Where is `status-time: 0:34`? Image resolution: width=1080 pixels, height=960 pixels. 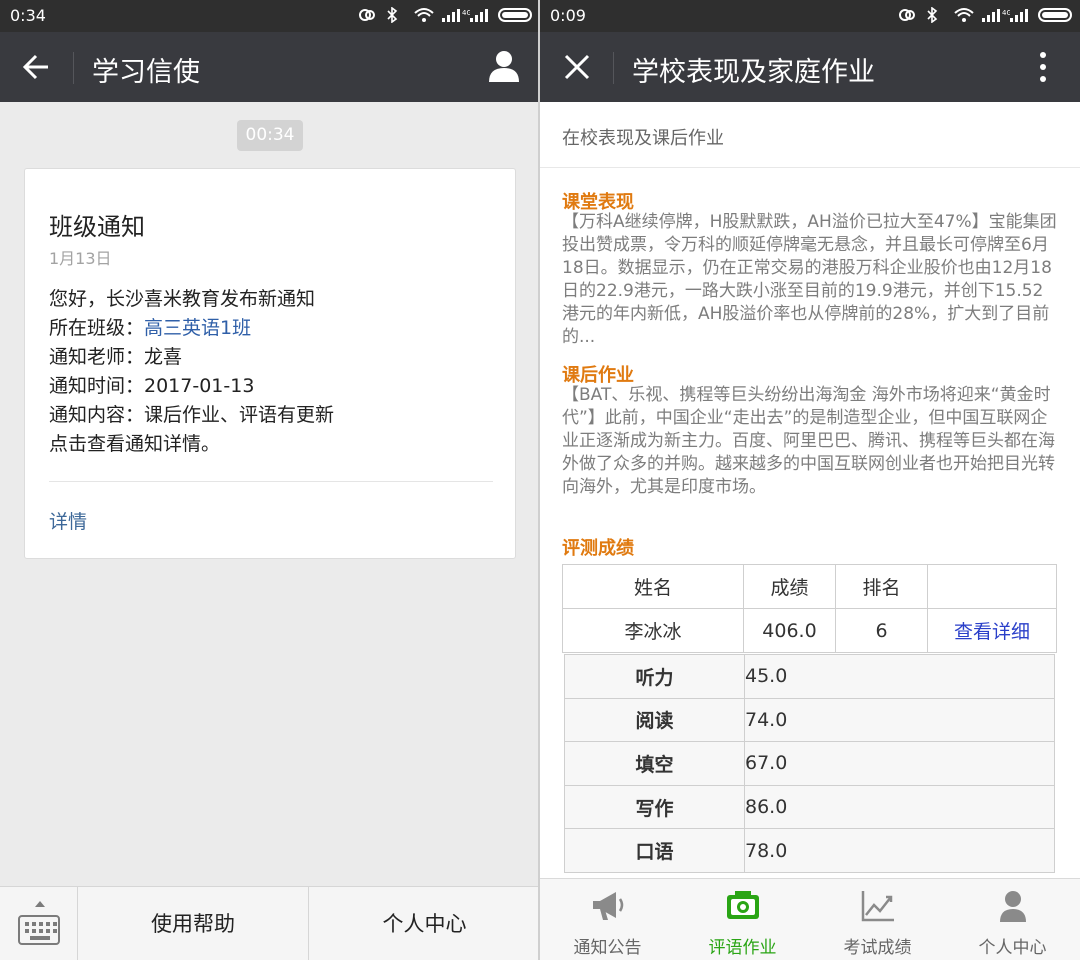
status-time: 0:34 is located at coordinates (28, 15).